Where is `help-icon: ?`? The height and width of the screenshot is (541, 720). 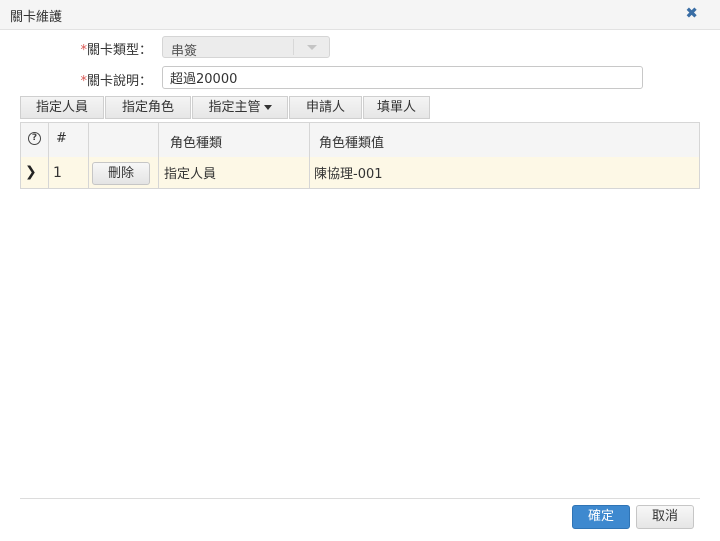 help-icon: ? is located at coordinates (34, 138).